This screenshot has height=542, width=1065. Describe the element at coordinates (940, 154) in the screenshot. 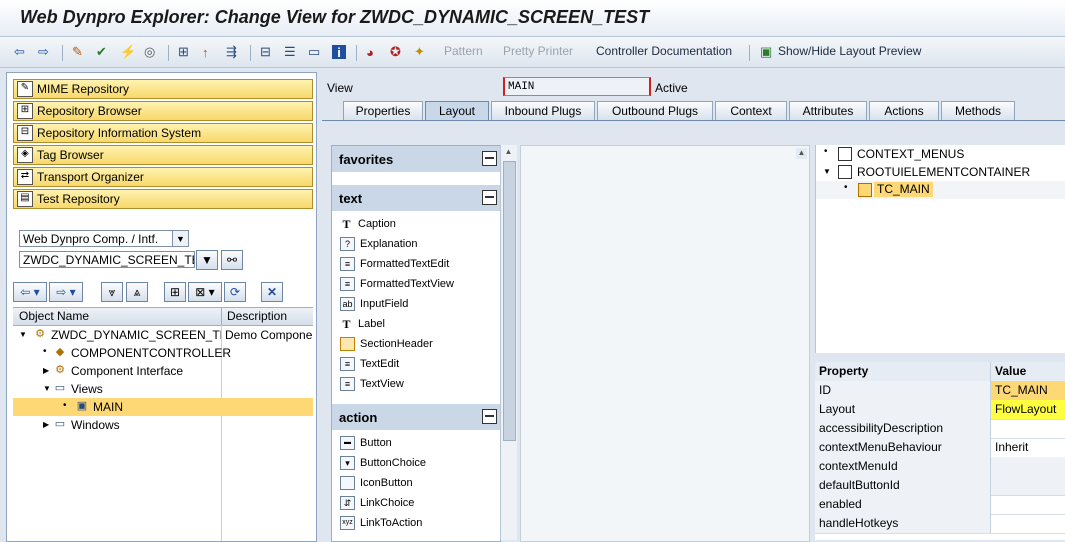

I see `ui-tree-row: • CONTEXT_MENUS` at that location.